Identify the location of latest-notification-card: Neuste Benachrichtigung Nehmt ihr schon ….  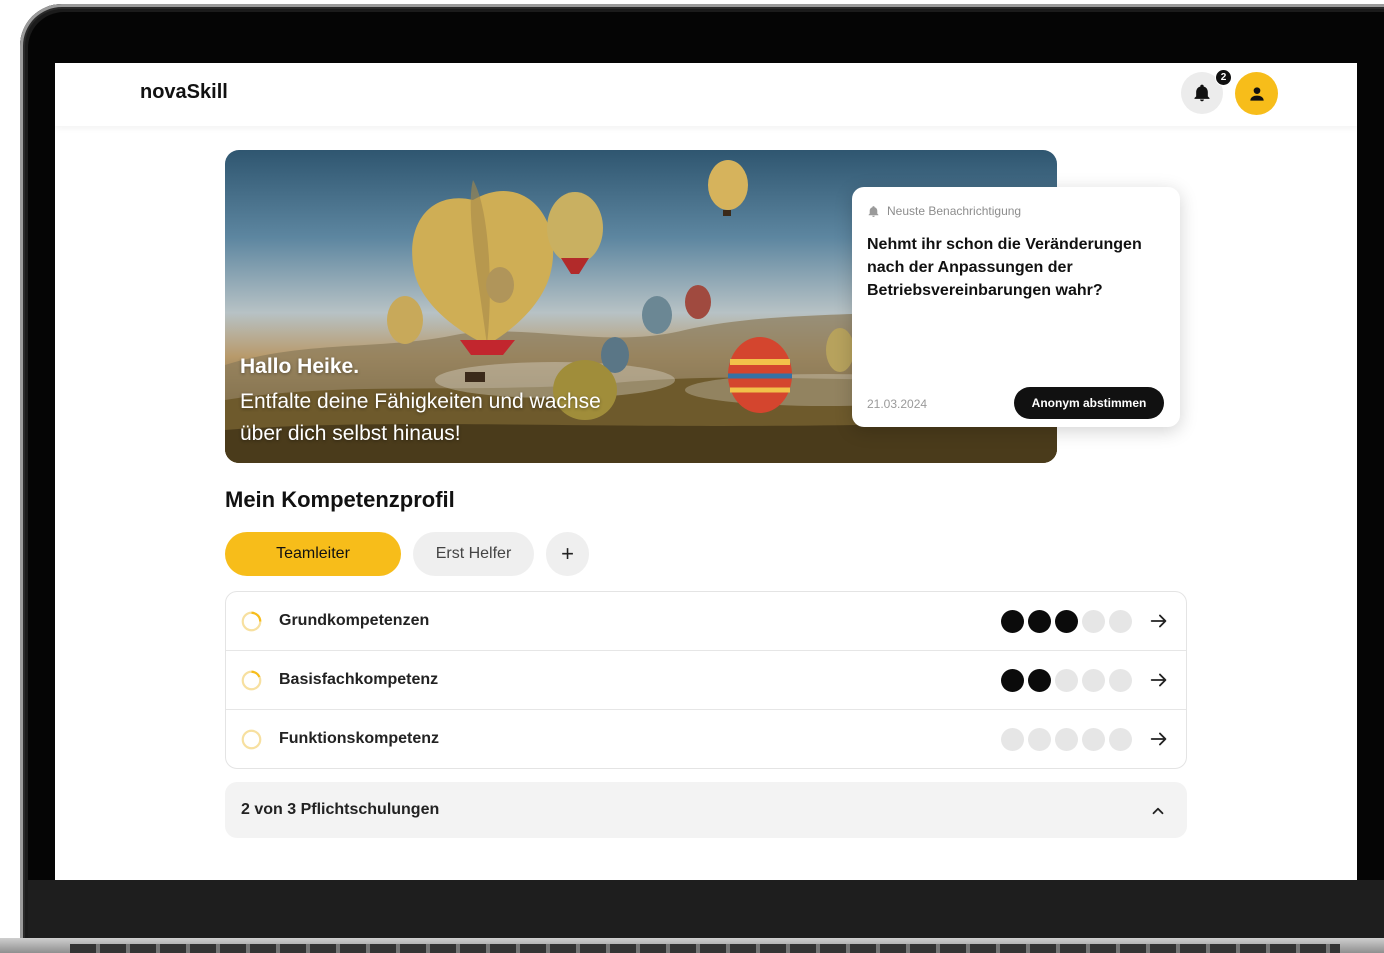
(1016, 307).